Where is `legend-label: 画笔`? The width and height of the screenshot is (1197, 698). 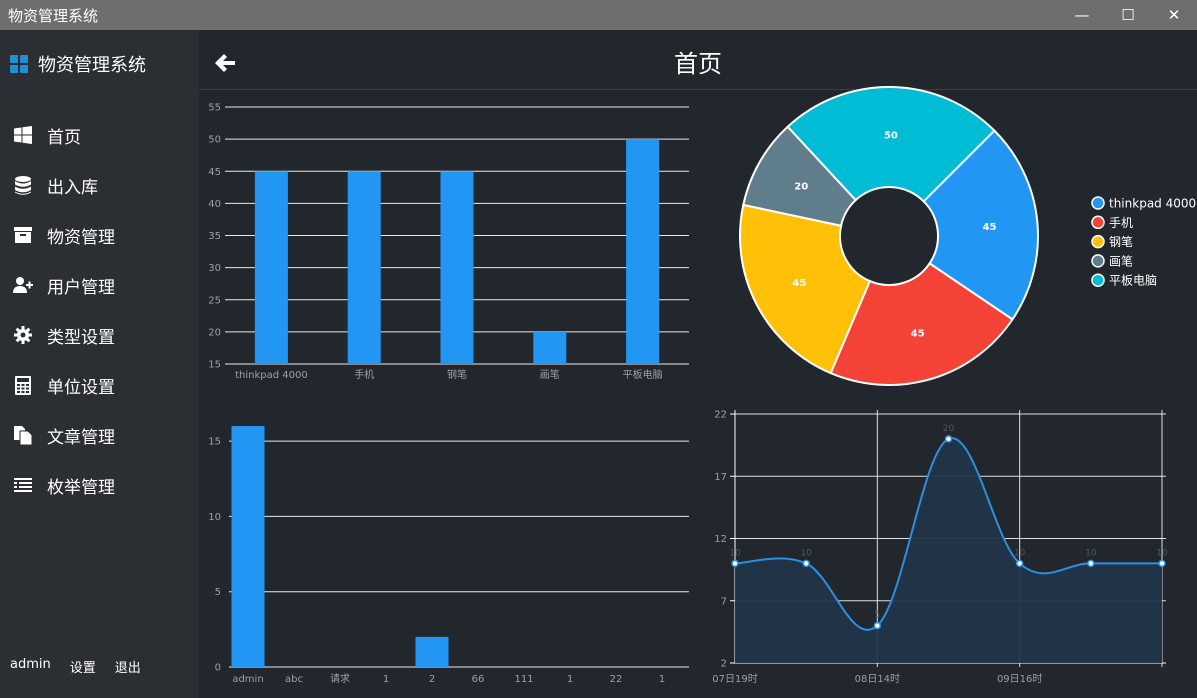 legend-label: 画笔 is located at coordinates (1121, 260).